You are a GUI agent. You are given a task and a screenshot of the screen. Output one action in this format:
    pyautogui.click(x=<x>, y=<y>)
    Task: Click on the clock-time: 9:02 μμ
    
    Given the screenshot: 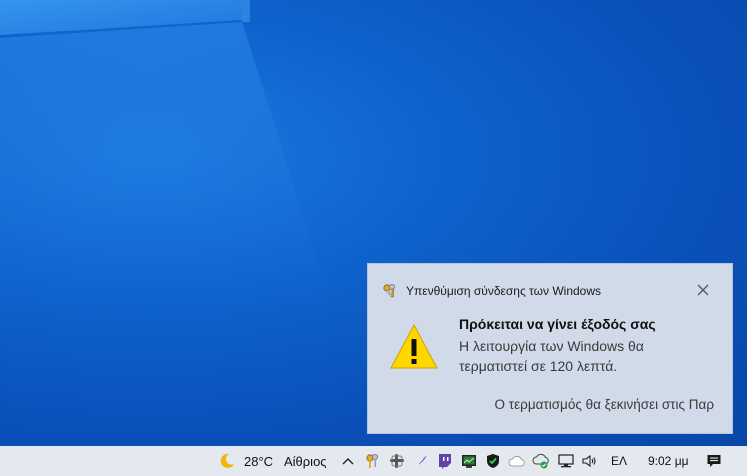 What is the action you would take?
    pyautogui.click(x=668, y=461)
    